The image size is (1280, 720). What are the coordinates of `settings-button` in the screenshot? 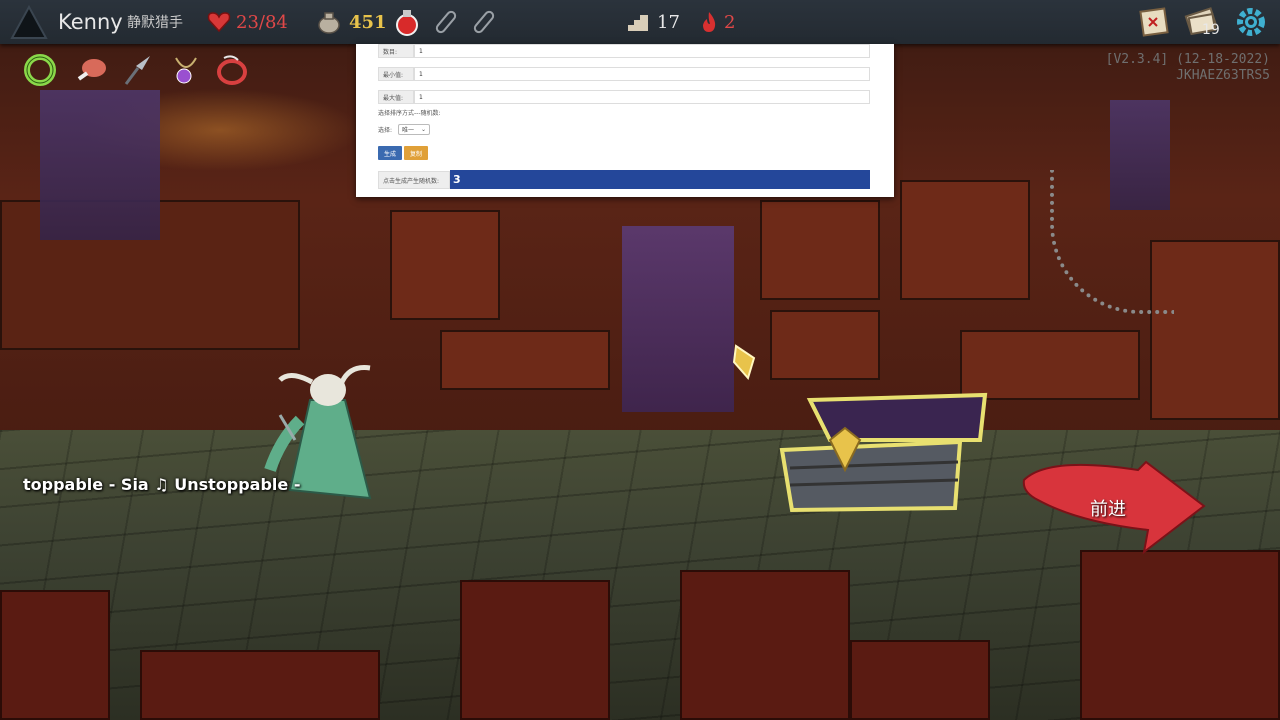 It's located at (1251, 22).